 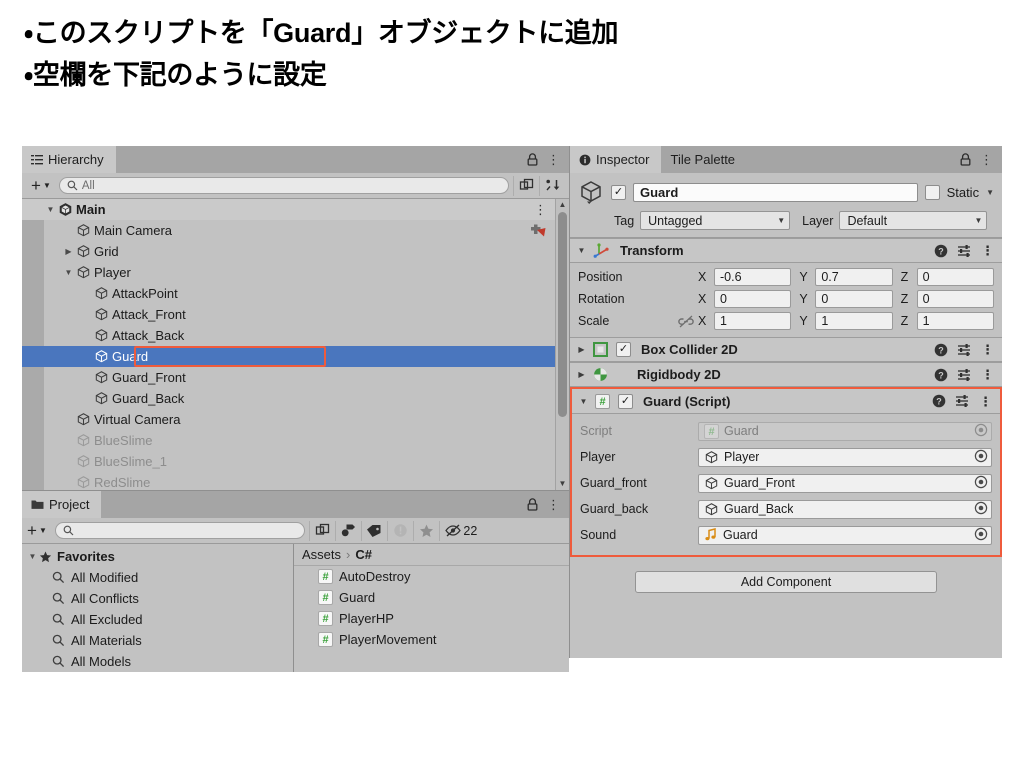 I want to click on tab-project: Project, so click(x=62, y=504).